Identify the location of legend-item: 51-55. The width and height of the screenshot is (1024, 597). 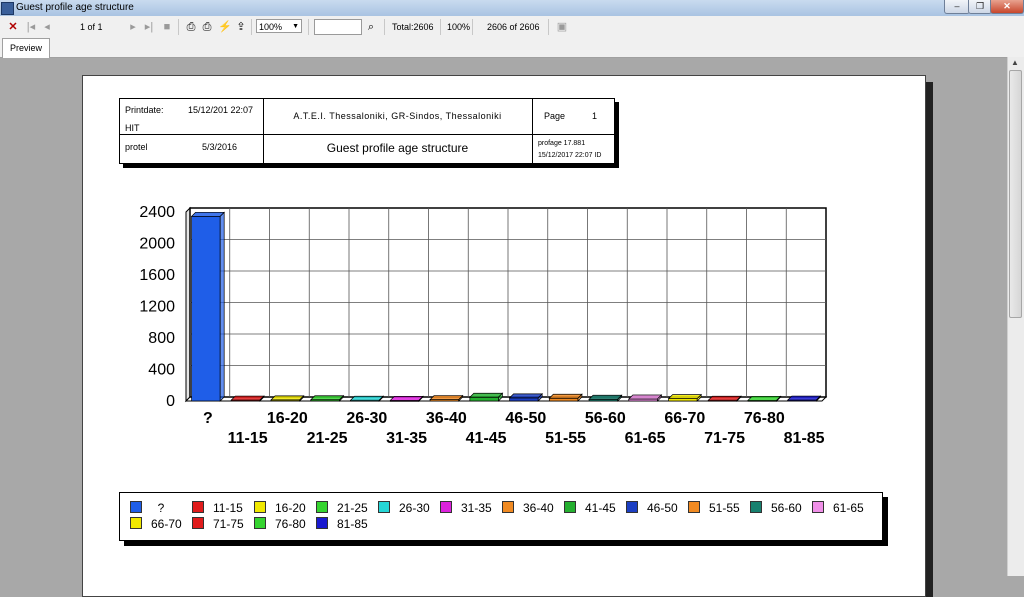
(714, 508).